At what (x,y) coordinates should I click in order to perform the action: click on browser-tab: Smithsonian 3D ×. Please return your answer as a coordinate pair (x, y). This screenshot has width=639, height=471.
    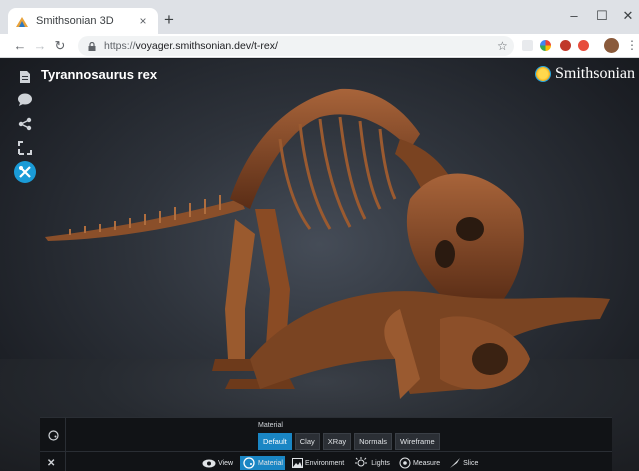
    Looking at the image, I should click on (83, 21).